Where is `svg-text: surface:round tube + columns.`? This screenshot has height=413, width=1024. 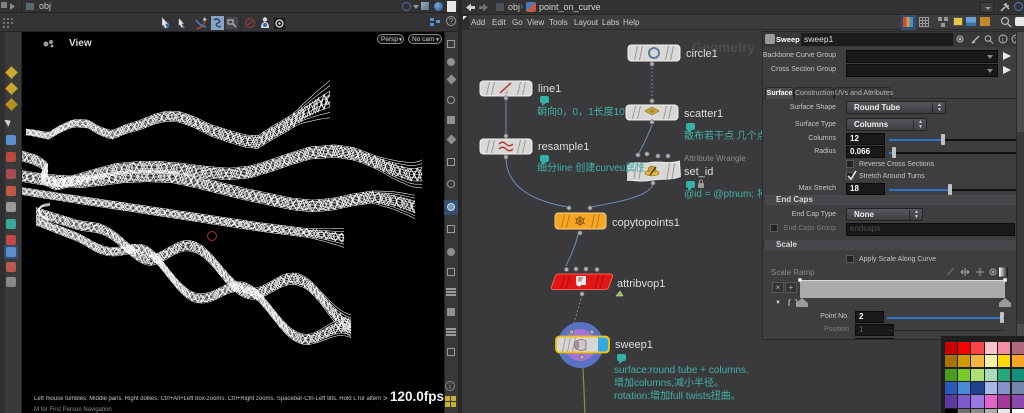
svg-text: surface:round tube + columns. is located at coordinates (681, 370).